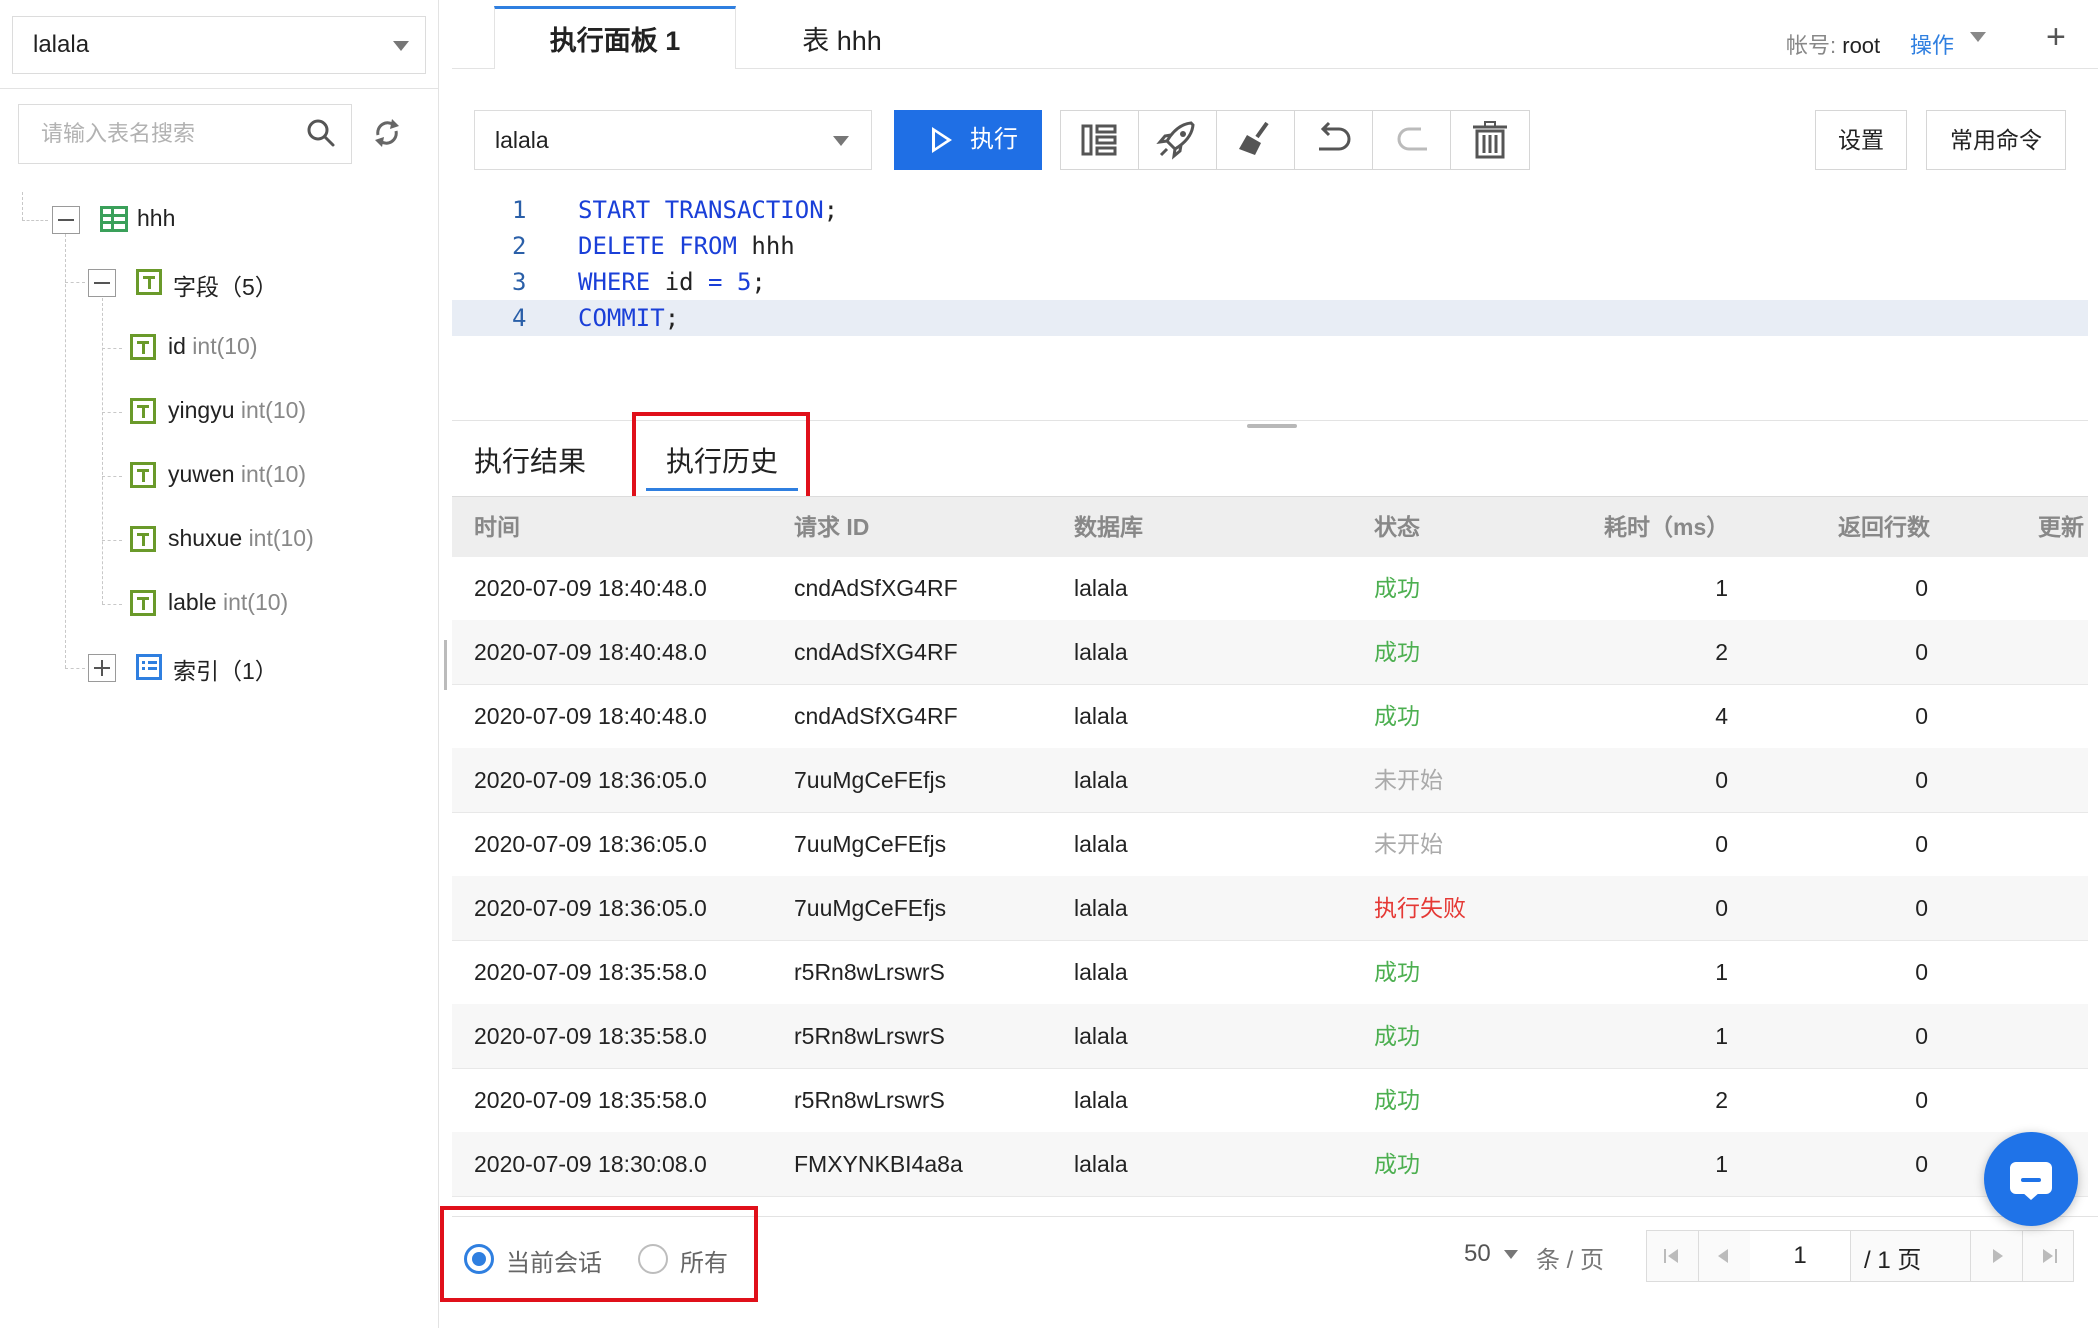 The width and height of the screenshot is (2098, 1328). What do you see at coordinates (185, 134) in the screenshot?
I see `table-search-input: 请输入表名搜索` at bounding box center [185, 134].